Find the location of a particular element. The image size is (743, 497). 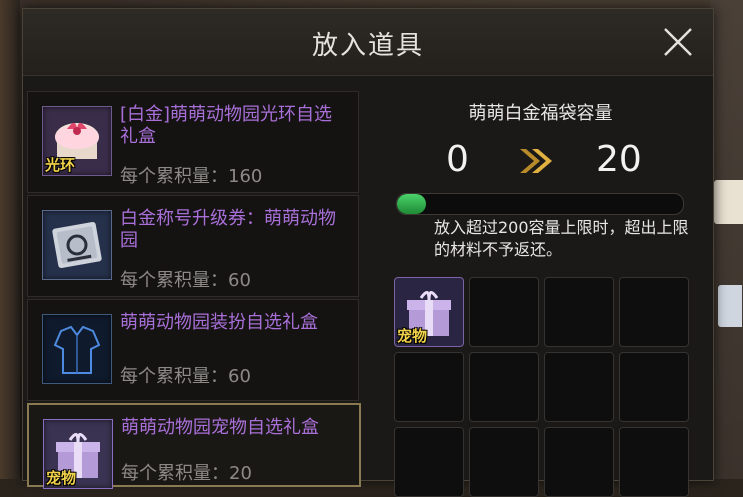

list-item: 宠物 萌萌动物园宠物自选礼盒 每个累积量：20 is located at coordinates (194, 446).